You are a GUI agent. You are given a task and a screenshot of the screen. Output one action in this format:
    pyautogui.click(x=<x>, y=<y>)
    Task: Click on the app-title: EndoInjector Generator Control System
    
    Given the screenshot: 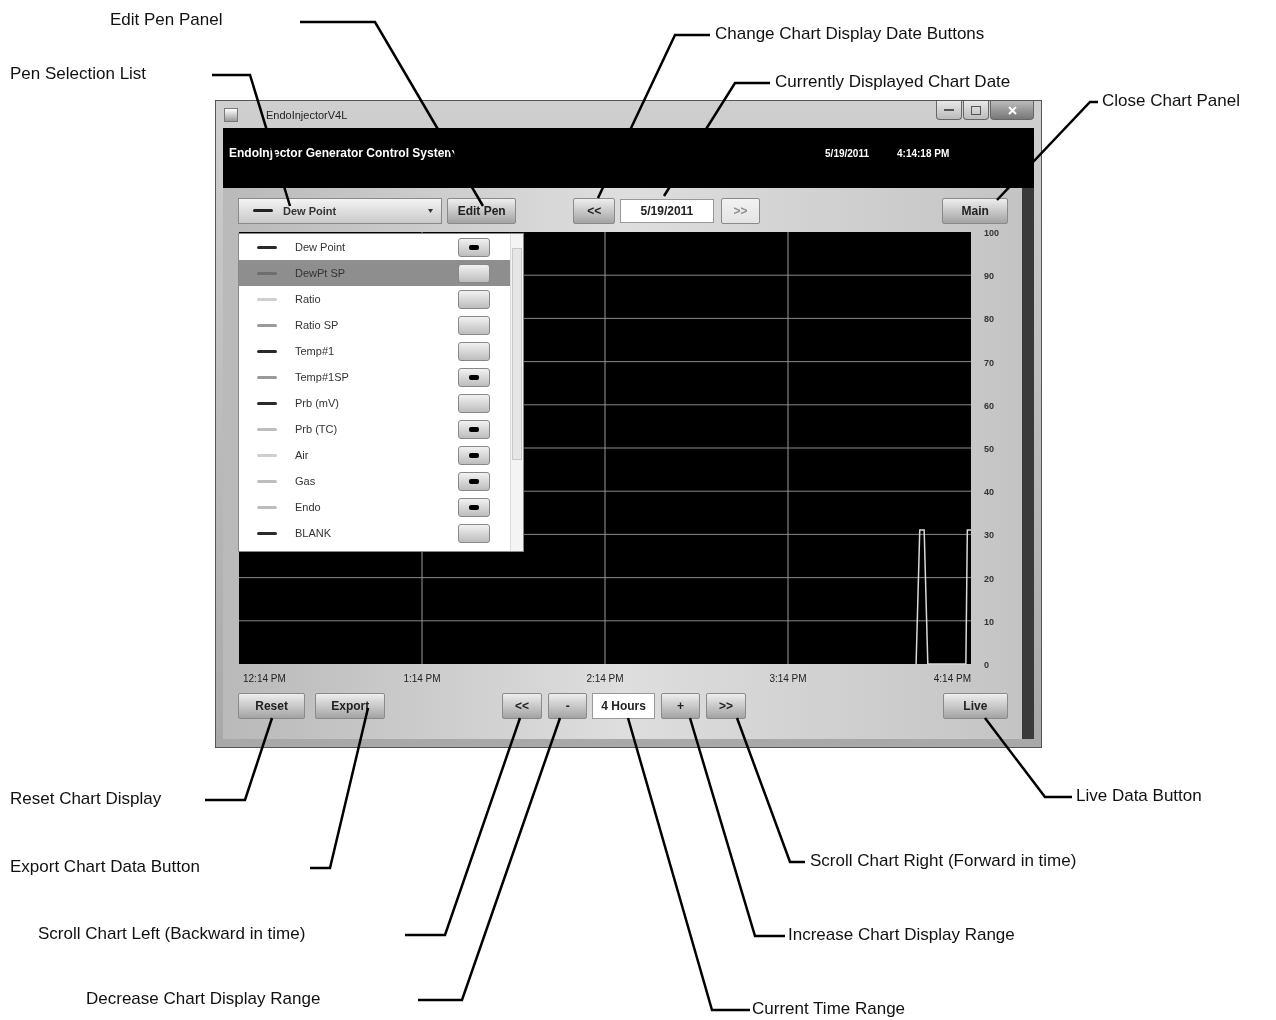 What is the action you would take?
    pyautogui.click(x=342, y=153)
    